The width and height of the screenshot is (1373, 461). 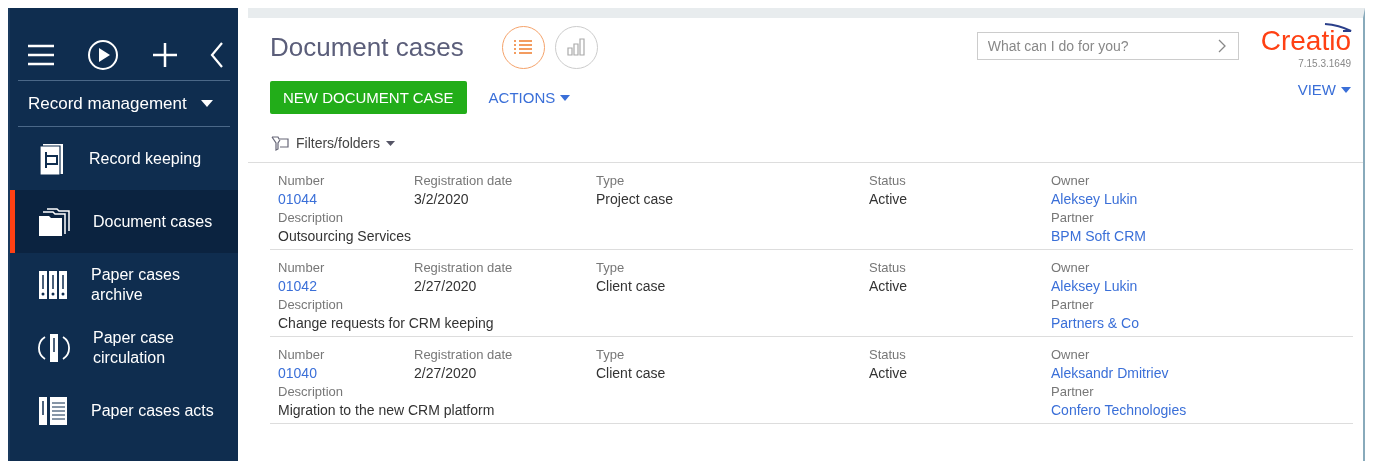 I want to click on field-link: 01042, so click(x=297, y=286).